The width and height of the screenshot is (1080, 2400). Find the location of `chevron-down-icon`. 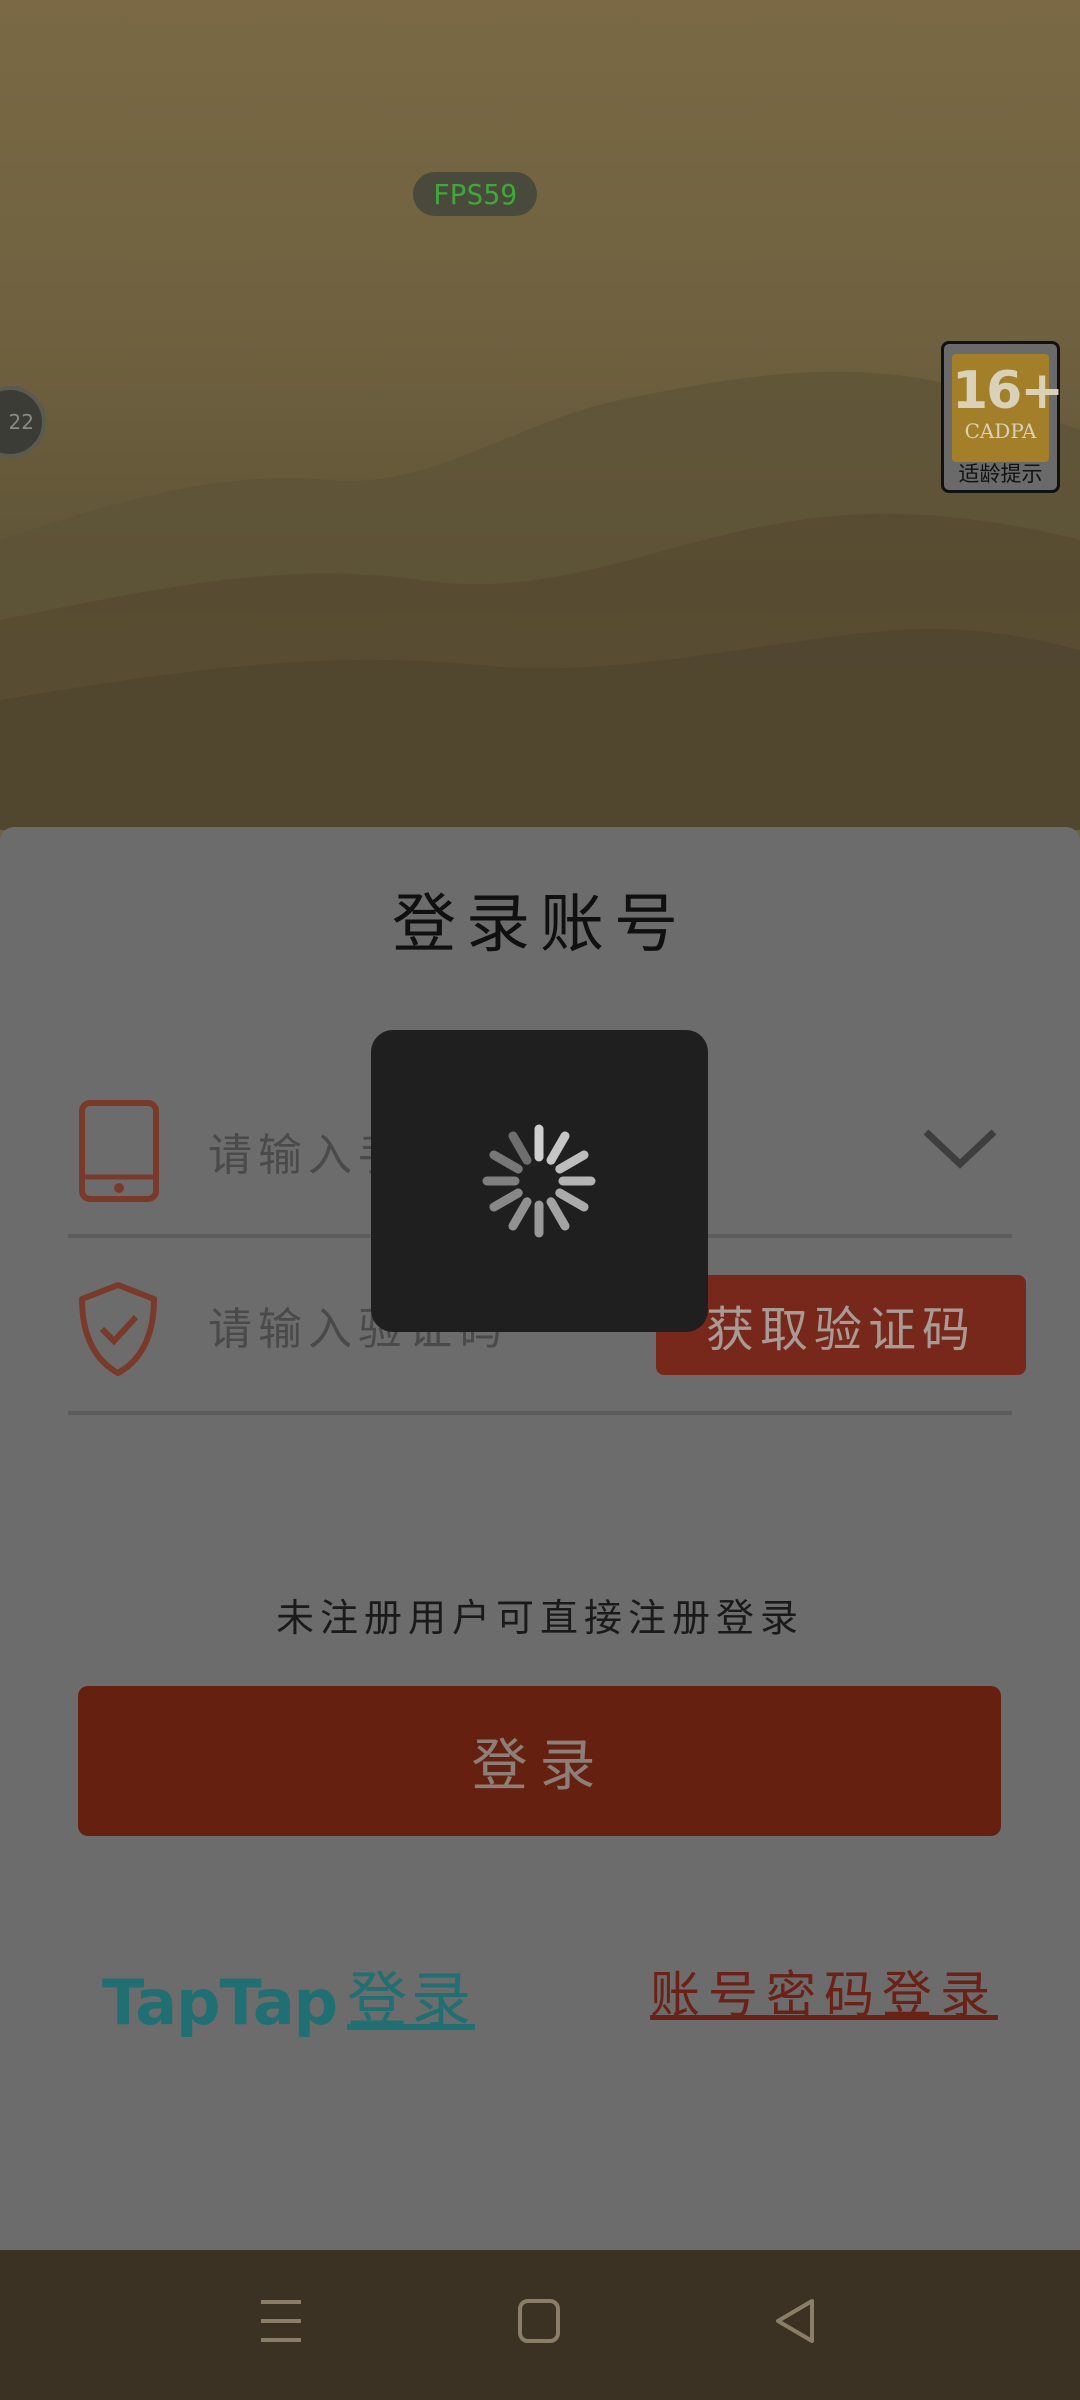

chevron-down-icon is located at coordinates (960, 1148).